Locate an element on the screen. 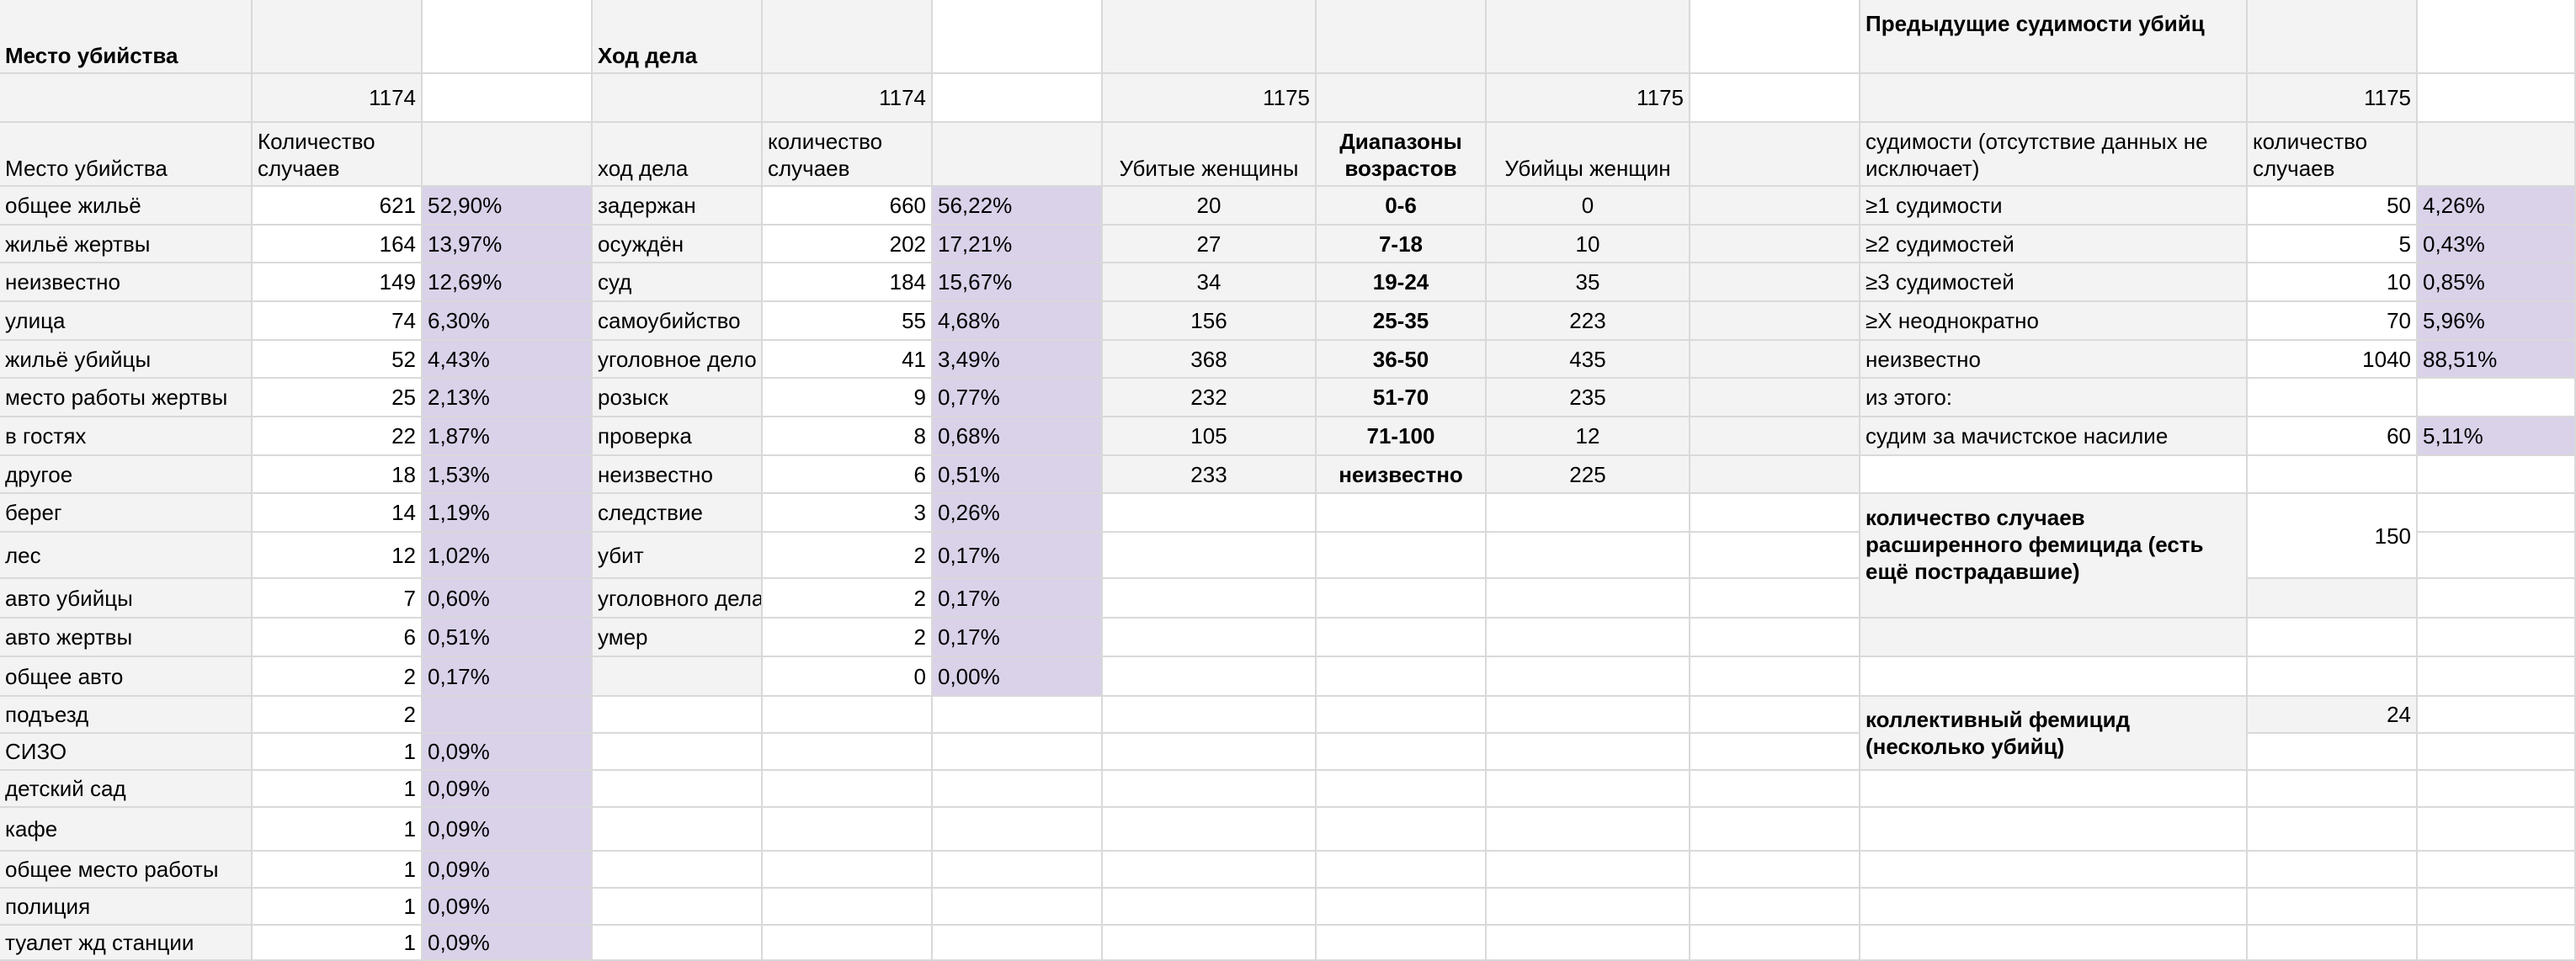 The image size is (2576, 961). convictions-row-count: 10 is located at coordinates (2333, 282).